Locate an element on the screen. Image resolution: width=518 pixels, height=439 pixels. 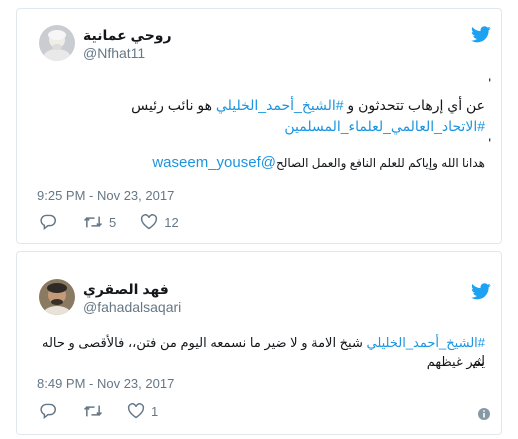
tweet-text: هو نائب رئيس is located at coordinates (173, 105).